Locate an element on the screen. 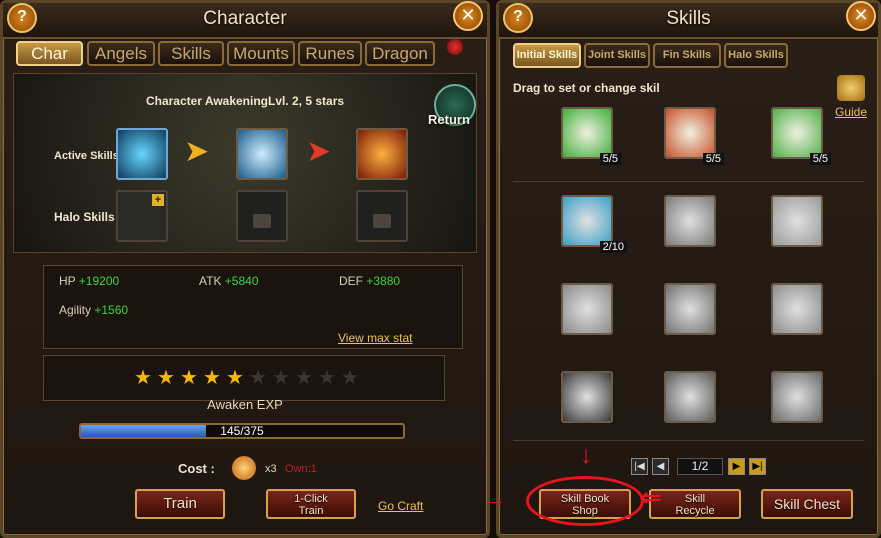 This screenshot has height=538, width=881. awakening-title: Character AwakeningLvl. 2, 5 stars is located at coordinates (245, 101).